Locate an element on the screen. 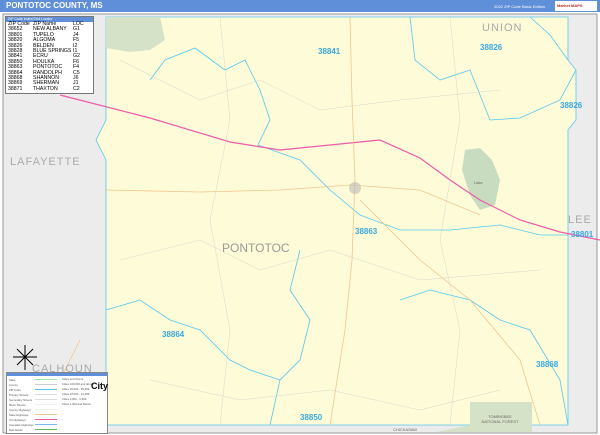  zip-label-38801: 38801 is located at coordinates (582, 234).